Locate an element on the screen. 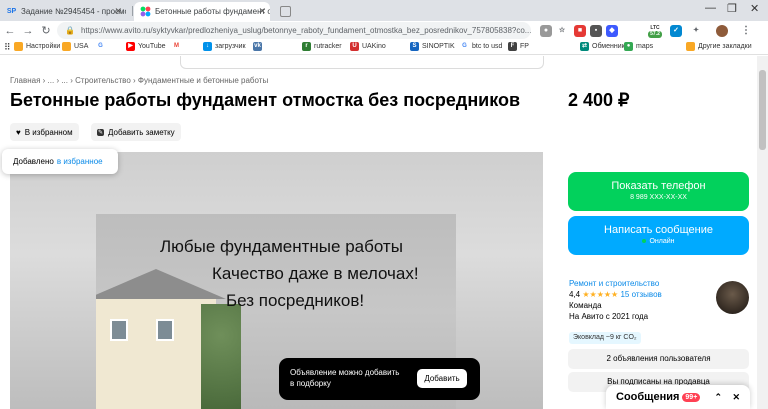 The height and width of the screenshot is (409, 768). house-image is located at coordinates (161, 339).